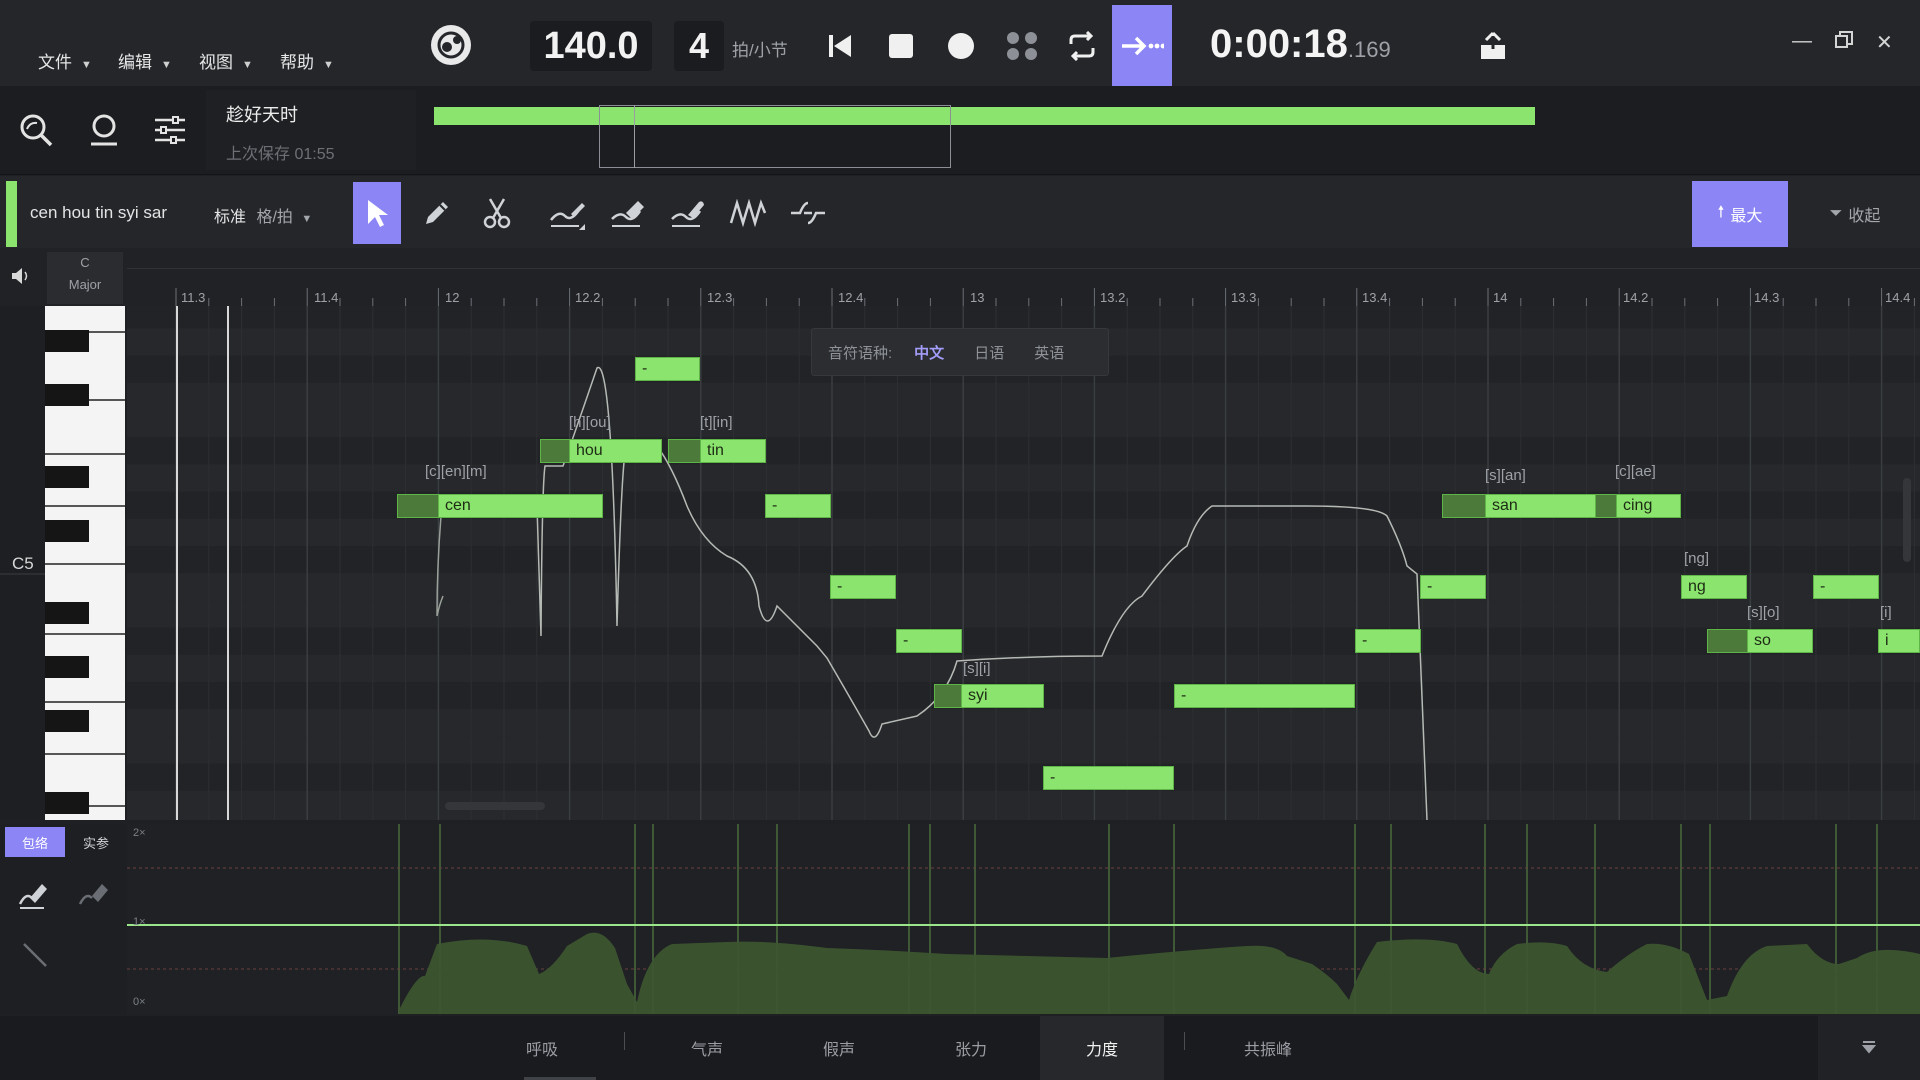 The height and width of the screenshot is (1080, 1920). Describe the element at coordinates (775, 136) in the screenshot. I see `overview-viewport` at that location.